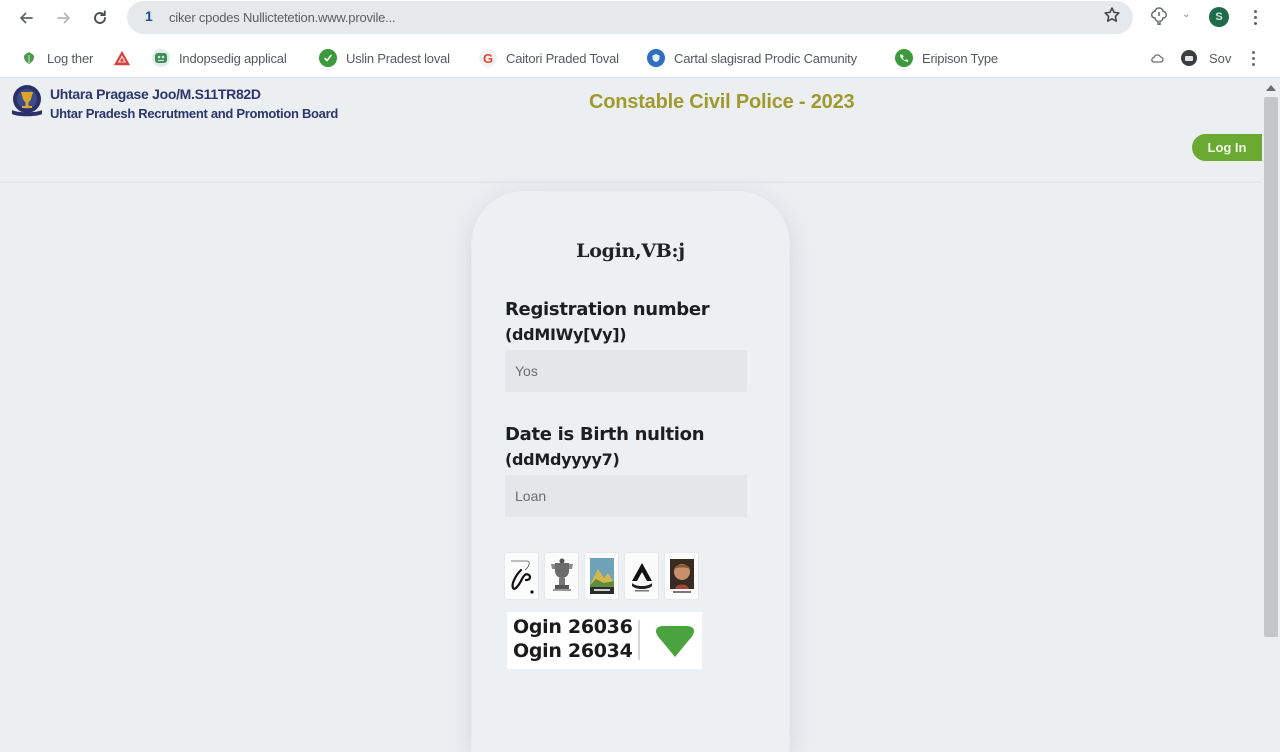  What do you see at coordinates (1271, 88) in the screenshot?
I see `scroll-up-arrow-icon` at bounding box center [1271, 88].